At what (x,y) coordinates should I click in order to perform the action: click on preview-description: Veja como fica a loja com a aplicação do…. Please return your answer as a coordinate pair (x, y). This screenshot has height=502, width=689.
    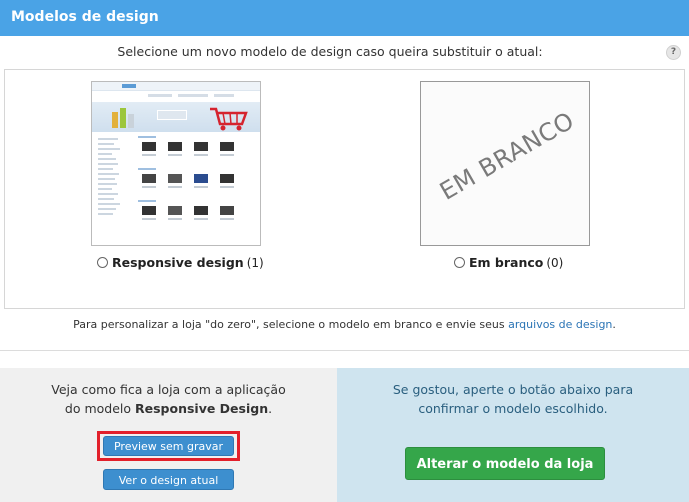
    Looking at the image, I should click on (168, 399).